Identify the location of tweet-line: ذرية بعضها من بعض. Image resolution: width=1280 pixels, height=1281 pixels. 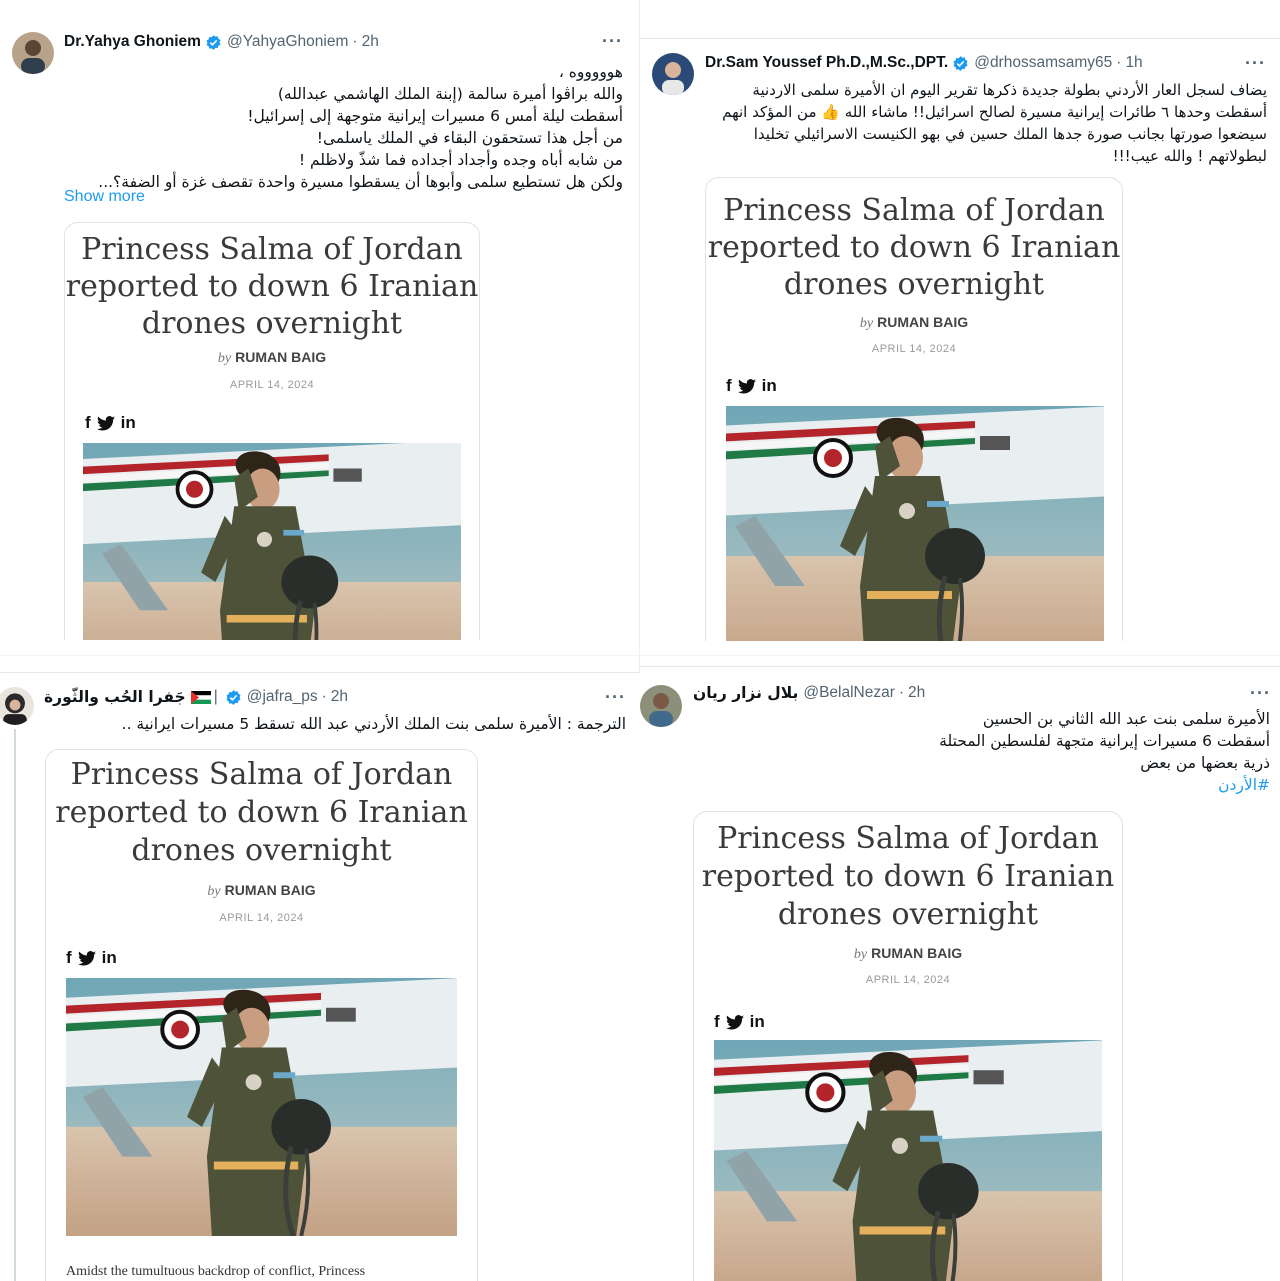
(1205, 763).